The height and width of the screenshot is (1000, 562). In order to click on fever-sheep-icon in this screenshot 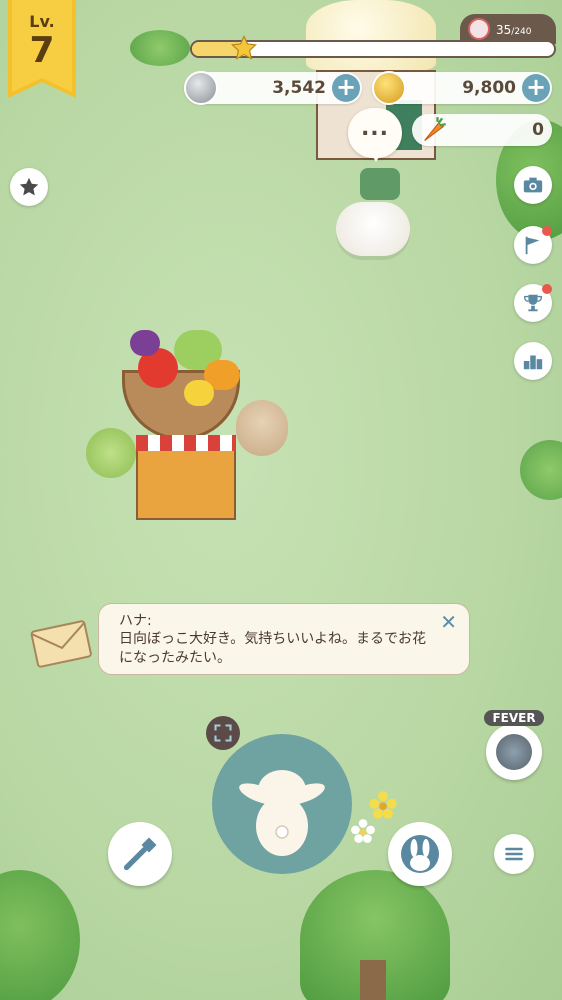, I will do `click(514, 752)`.